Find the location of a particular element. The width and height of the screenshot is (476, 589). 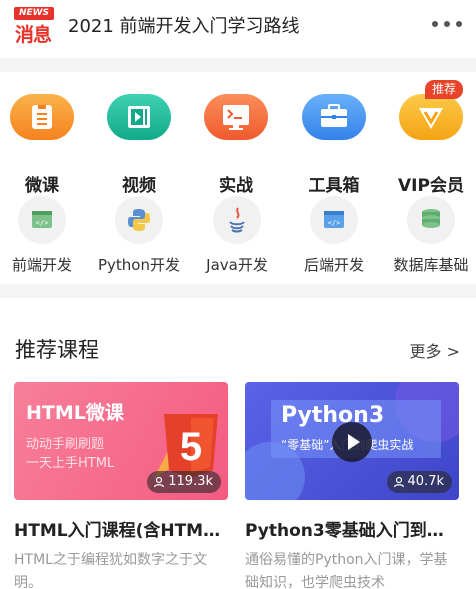

nav-item-python: Python开发 is located at coordinates (139, 236).